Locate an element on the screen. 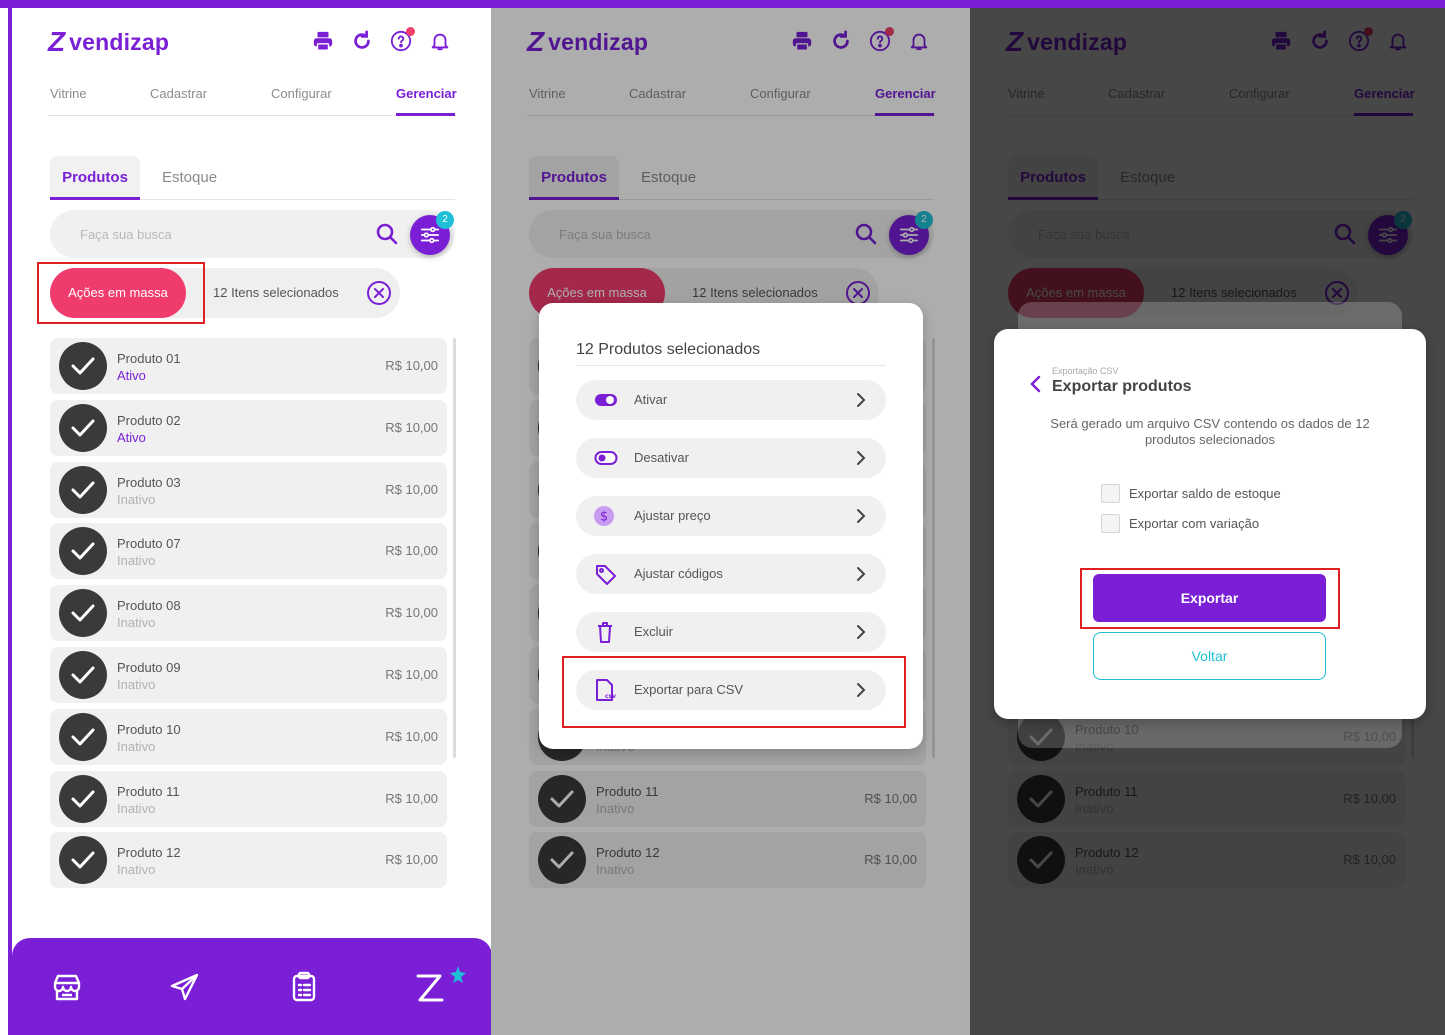 The image size is (1445, 1035). table-row: Produto 03Inativo R$ 10,00 is located at coordinates (248, 489).